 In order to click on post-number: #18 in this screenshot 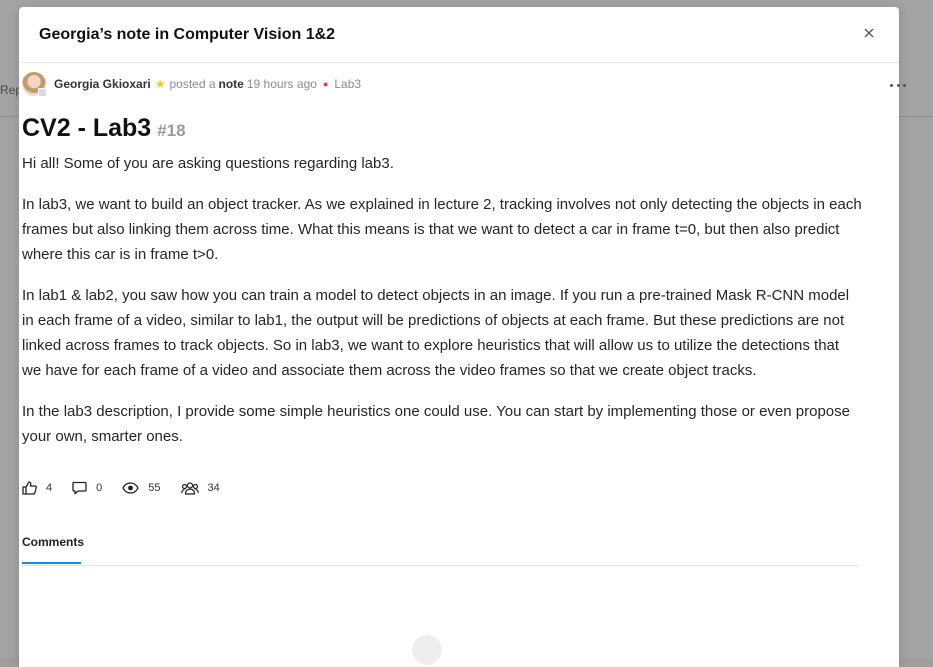, I will do `click(171, 130)`.